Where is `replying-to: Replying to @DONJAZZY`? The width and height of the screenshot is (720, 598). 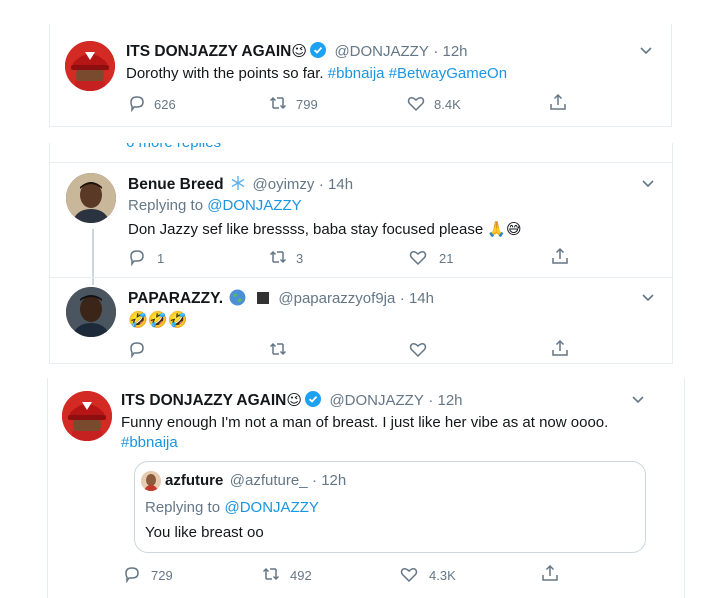 replying-to: Replying to @DONJAZZY is located at coordinates (215, 205).